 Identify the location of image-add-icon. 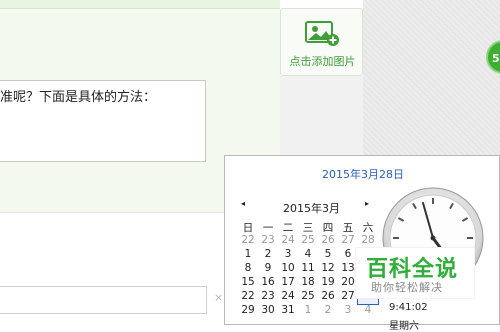
(322, 33).